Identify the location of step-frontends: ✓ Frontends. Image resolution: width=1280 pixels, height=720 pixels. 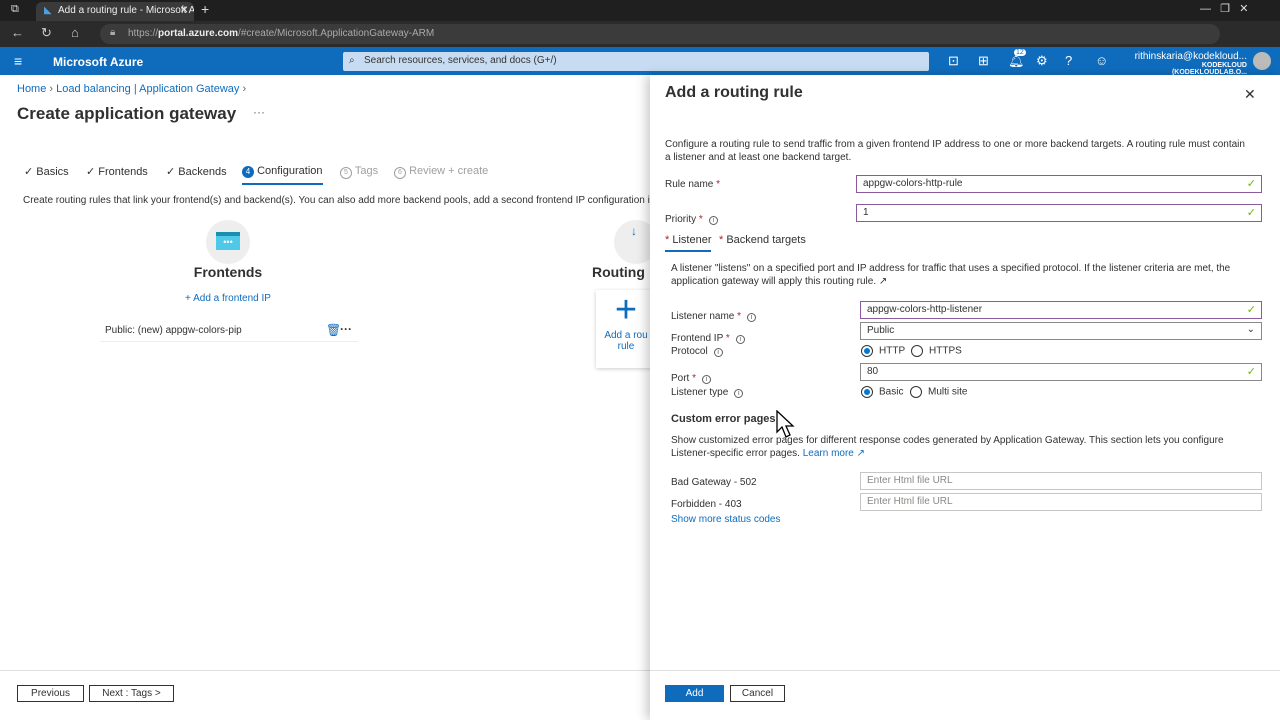
(117, 171).